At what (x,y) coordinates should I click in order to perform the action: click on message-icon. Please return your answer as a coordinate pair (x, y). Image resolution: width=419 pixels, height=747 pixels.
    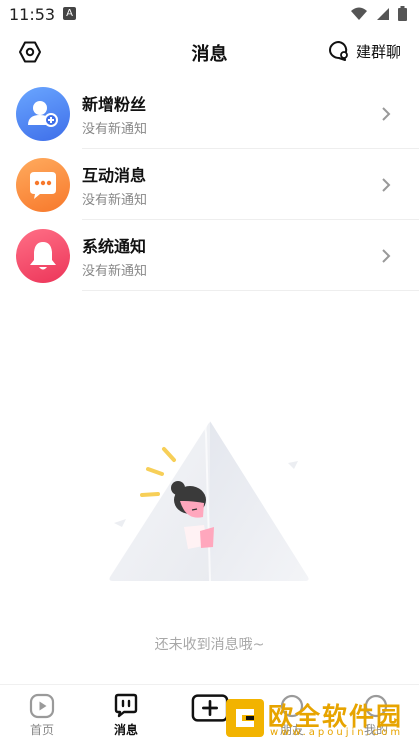
    Looking at the image, I should click on (126, 705).